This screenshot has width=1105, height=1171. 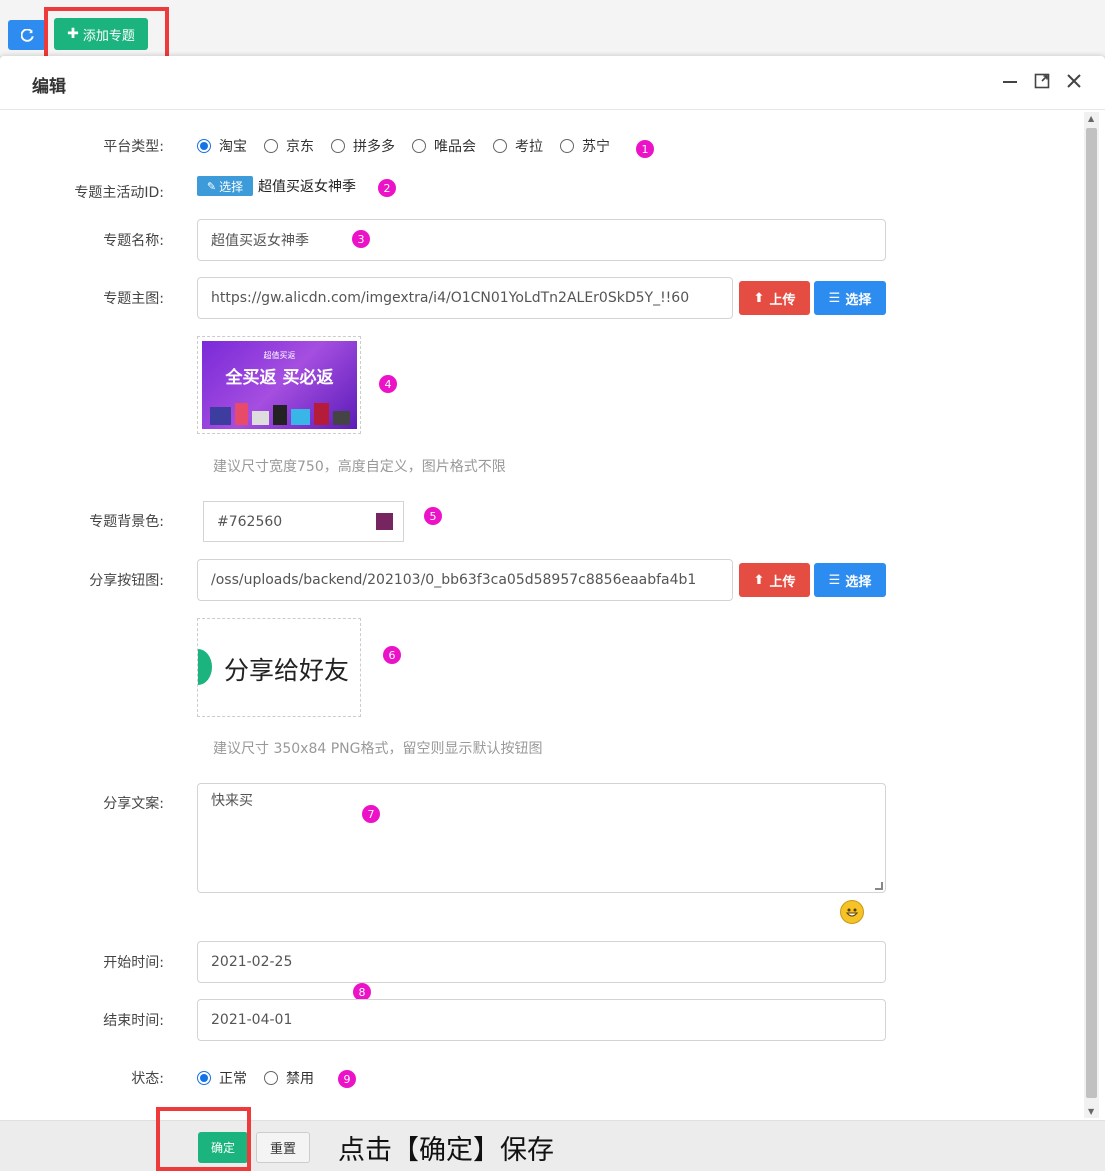 What do you see at coordinates (378, 749) in the screenshot?
I see `share-button-hint: 建议尺寸 350x84 PNG格式，留空则显示默认按钮图` at bounding box center [378, 749].